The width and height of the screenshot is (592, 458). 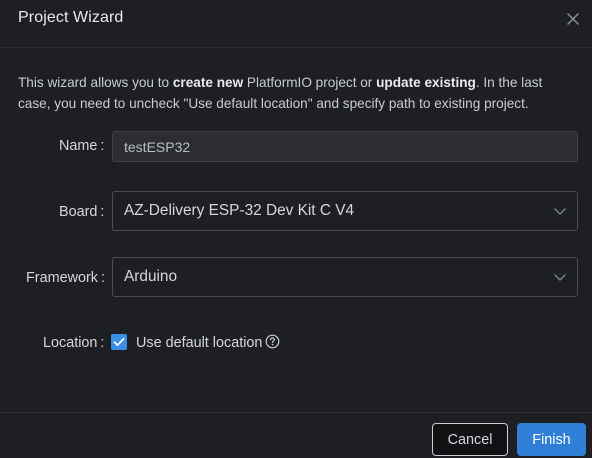 What do you see at coordinates (65, 278) in the screenshot?
I see `framework-label: Framework:` at bounding box center [65, 278].